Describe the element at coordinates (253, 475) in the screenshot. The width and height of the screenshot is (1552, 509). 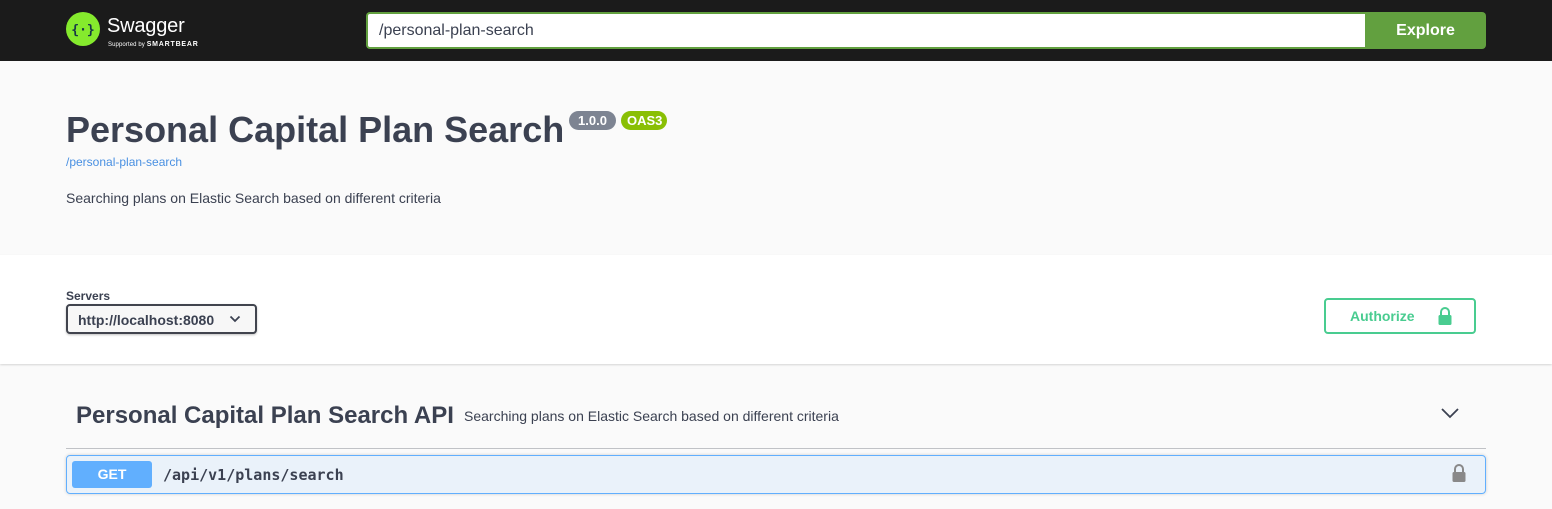
I see `operation-path: /api/v1/plans/search` at that location.